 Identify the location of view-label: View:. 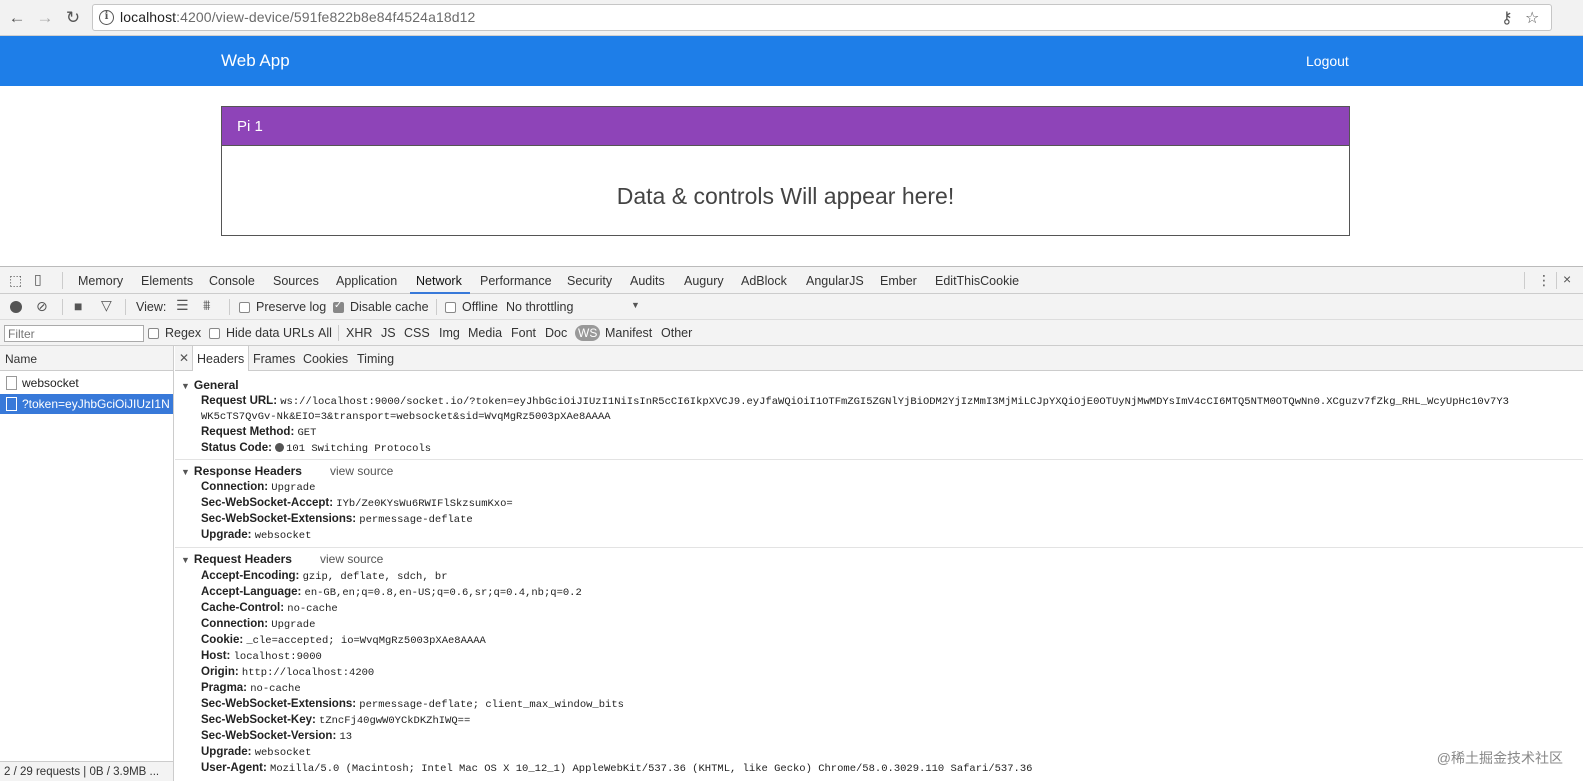
(151, 307).